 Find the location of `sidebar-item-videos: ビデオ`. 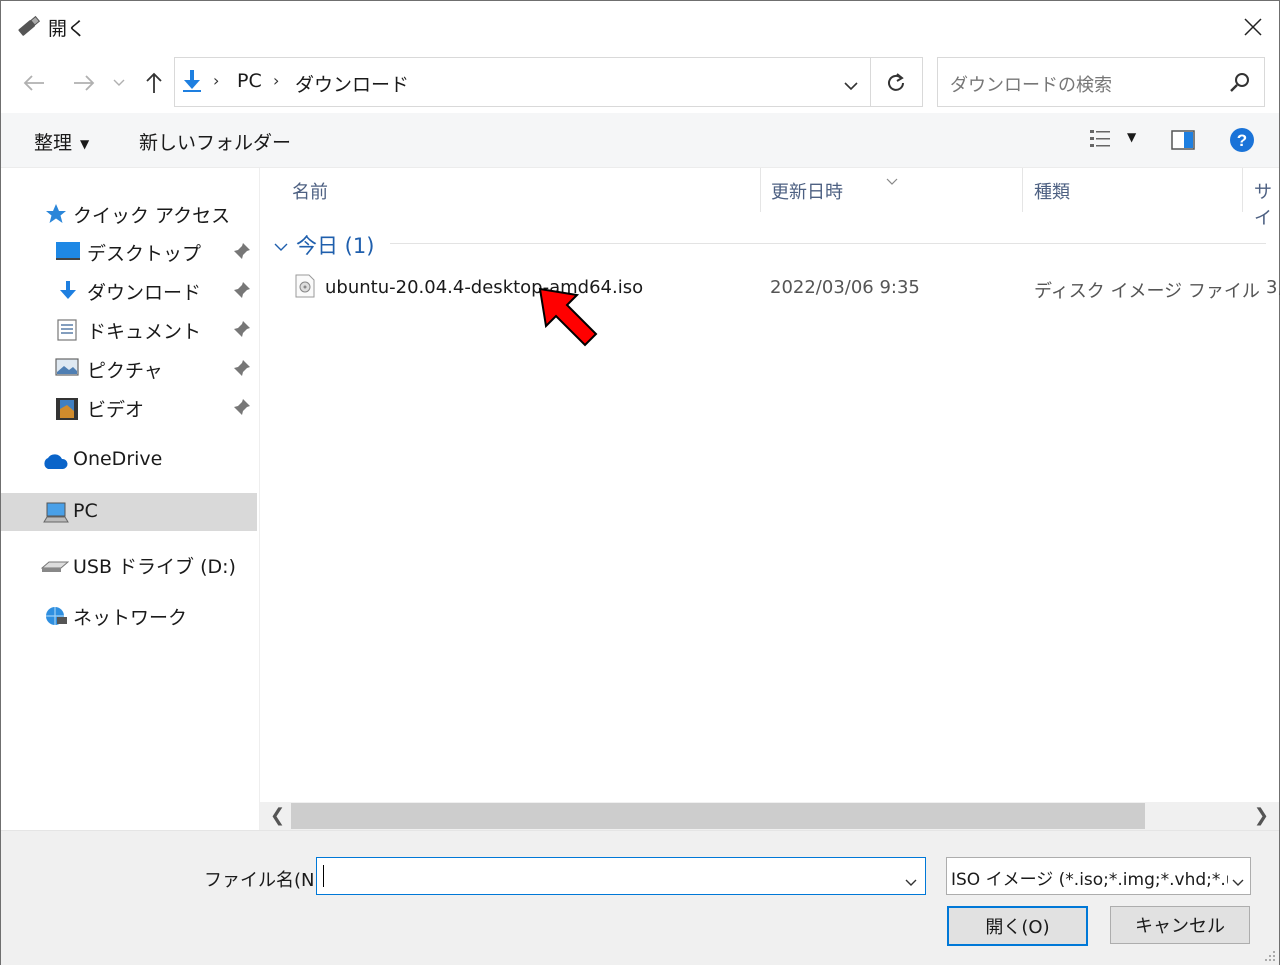

sidebar-item-videos: ビデオ is located at coordinates (129, 407).